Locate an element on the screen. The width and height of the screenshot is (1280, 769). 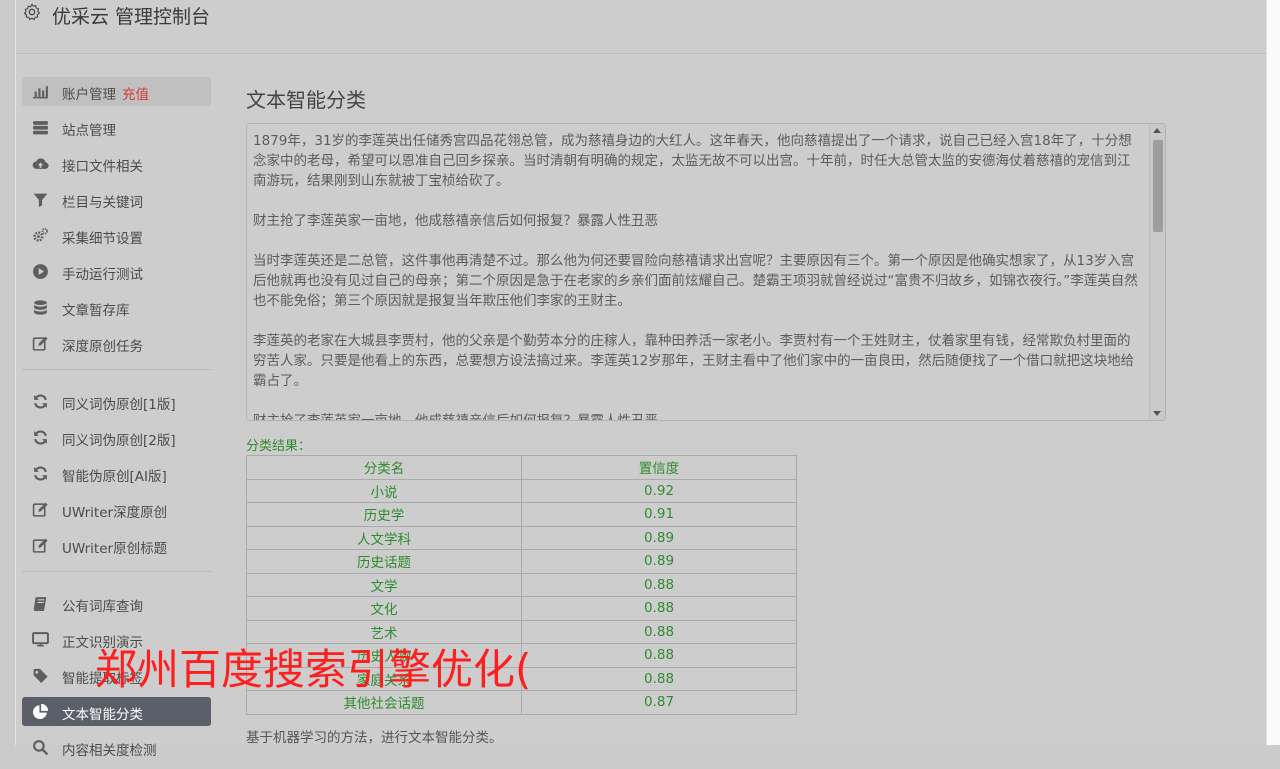
sidebar-item-label: 公有词库查询 is located at coordinates (102, 607).